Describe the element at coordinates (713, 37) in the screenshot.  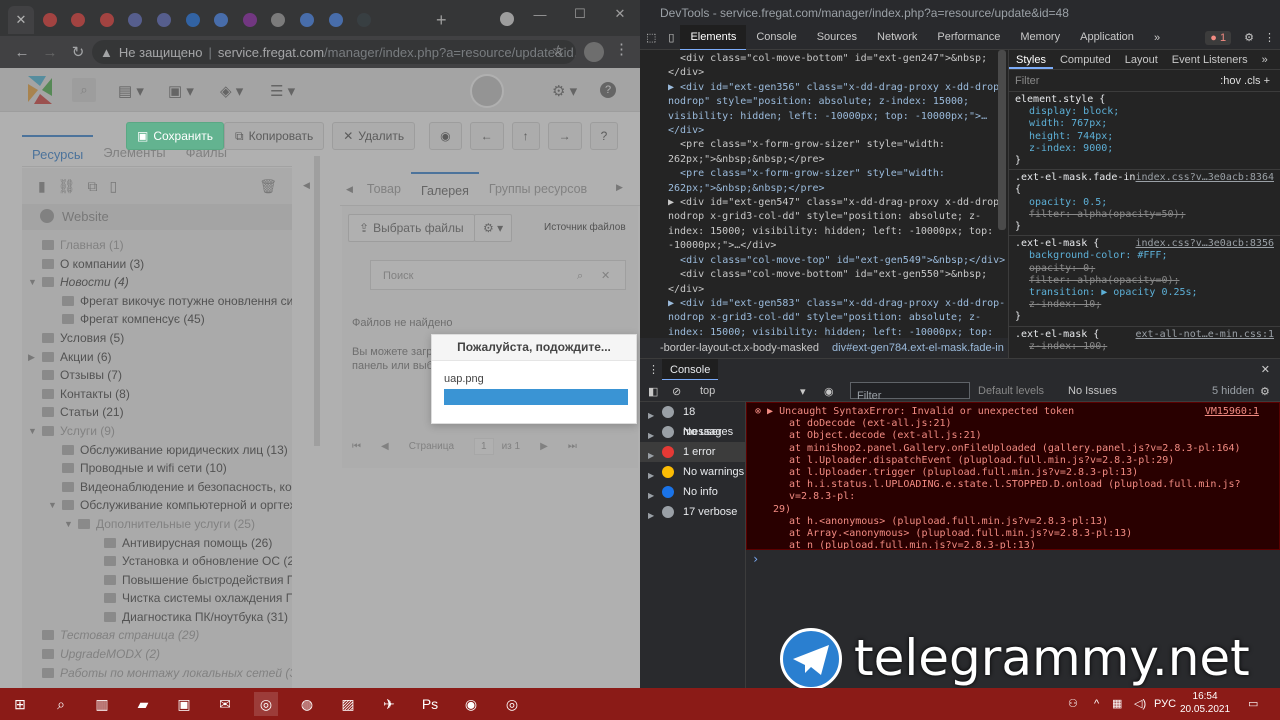
I see `devtools-tab: Elements` at that location.